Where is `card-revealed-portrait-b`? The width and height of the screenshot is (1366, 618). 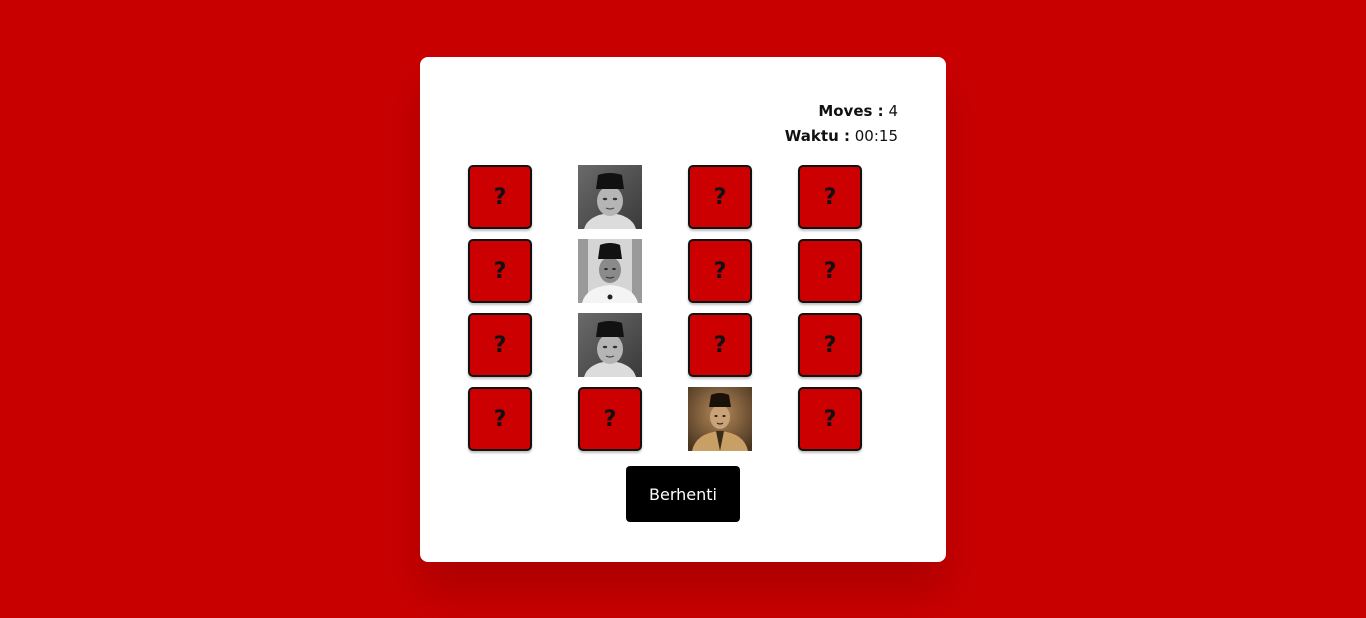
card-revealed-portrait-b is located at coordinates (610, 271).